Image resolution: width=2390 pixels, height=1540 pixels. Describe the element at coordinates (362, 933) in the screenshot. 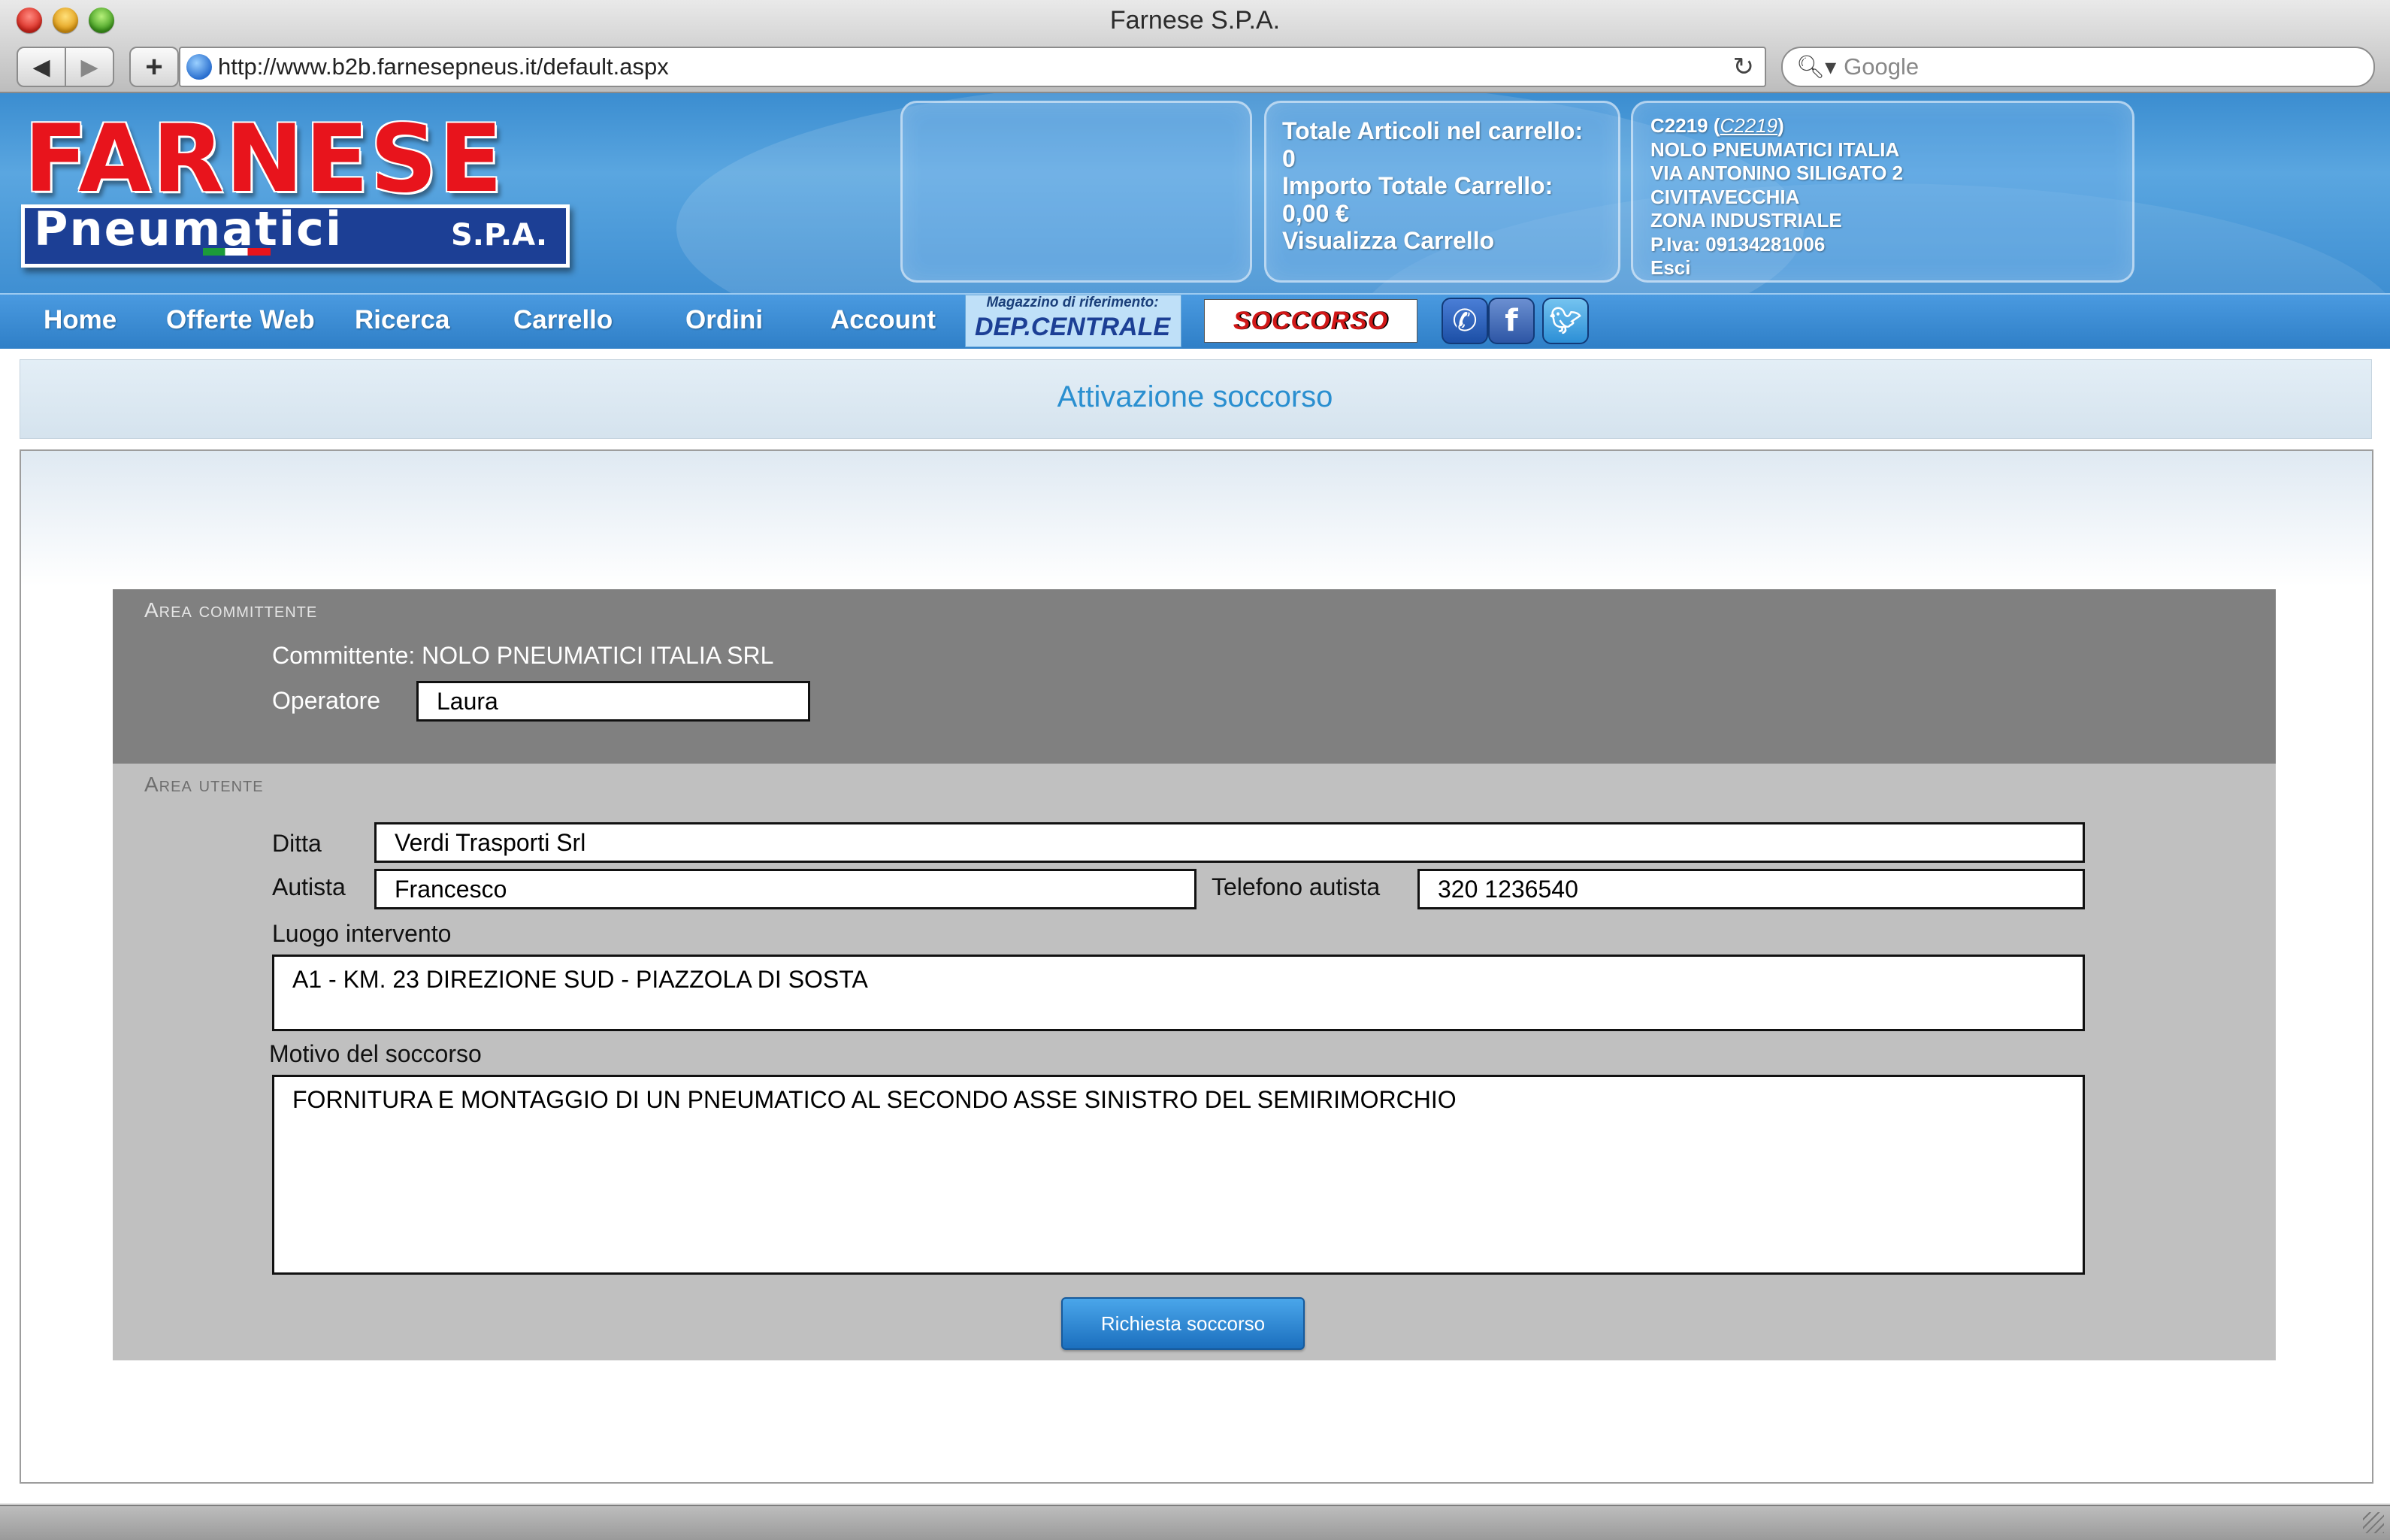

I see `luogo-intervento-label: Luogo intervento` at that location.